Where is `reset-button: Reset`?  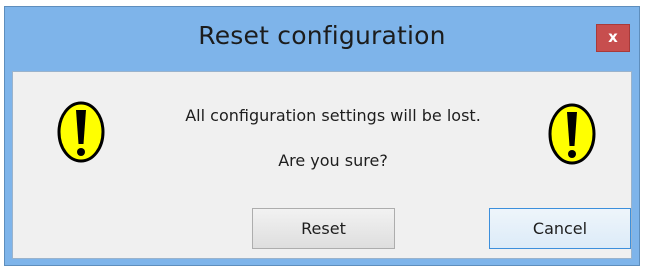
reset-button: Reset is located at coordinates (323, 228).